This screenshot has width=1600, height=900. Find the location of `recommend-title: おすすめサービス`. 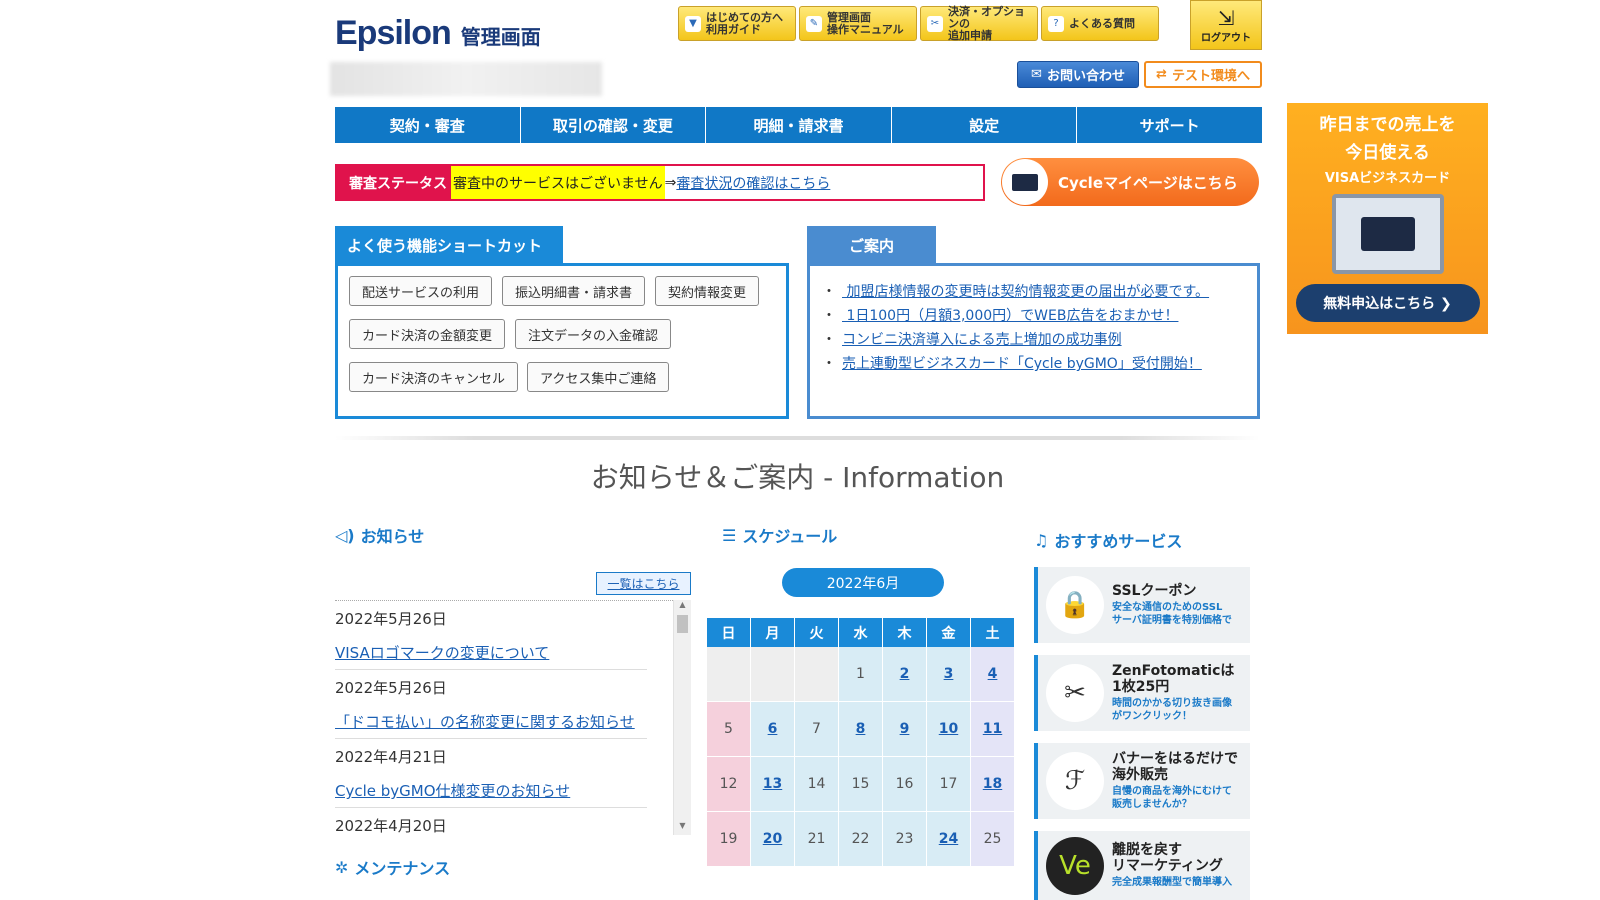

recommend-title: おすすめサービス is located at coordinates (1118, 541).